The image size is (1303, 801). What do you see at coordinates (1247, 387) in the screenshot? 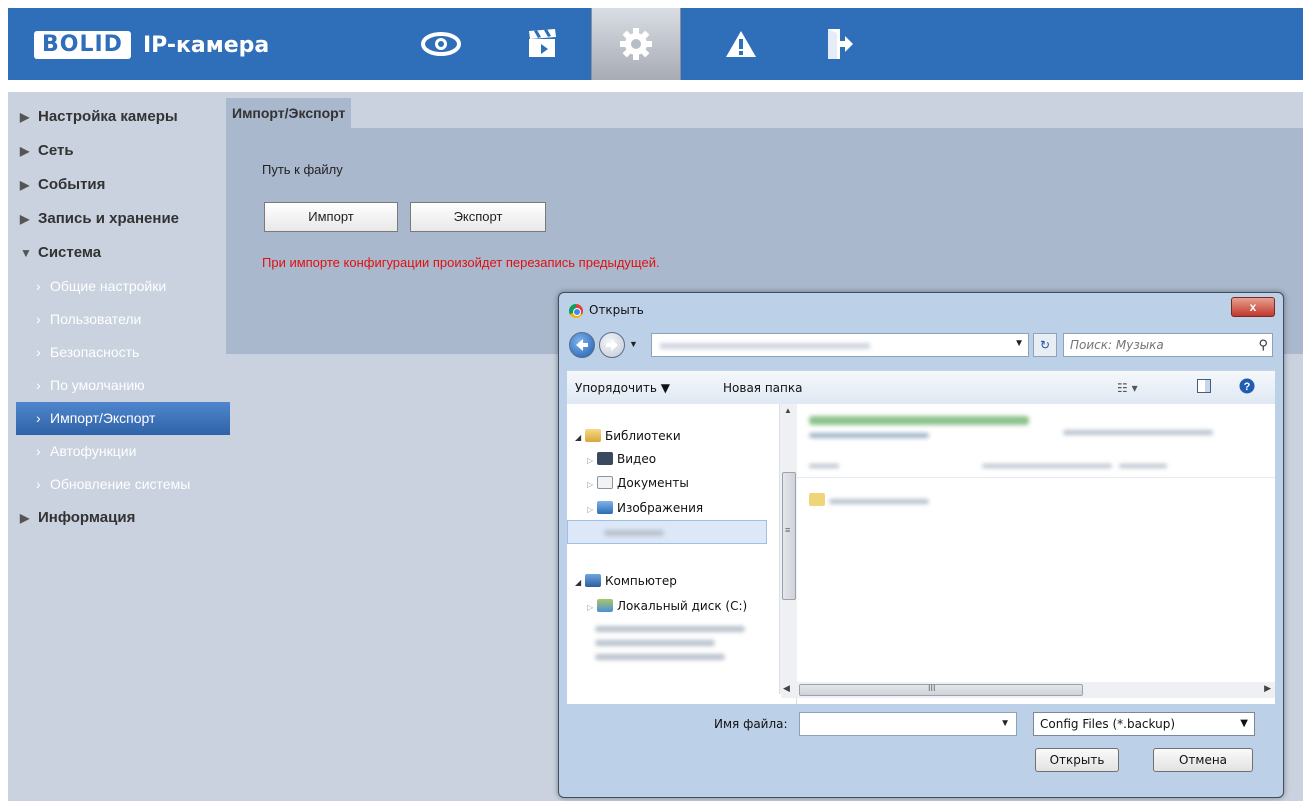
I see `help-icon: ?` at bounding box center [1247, 387].